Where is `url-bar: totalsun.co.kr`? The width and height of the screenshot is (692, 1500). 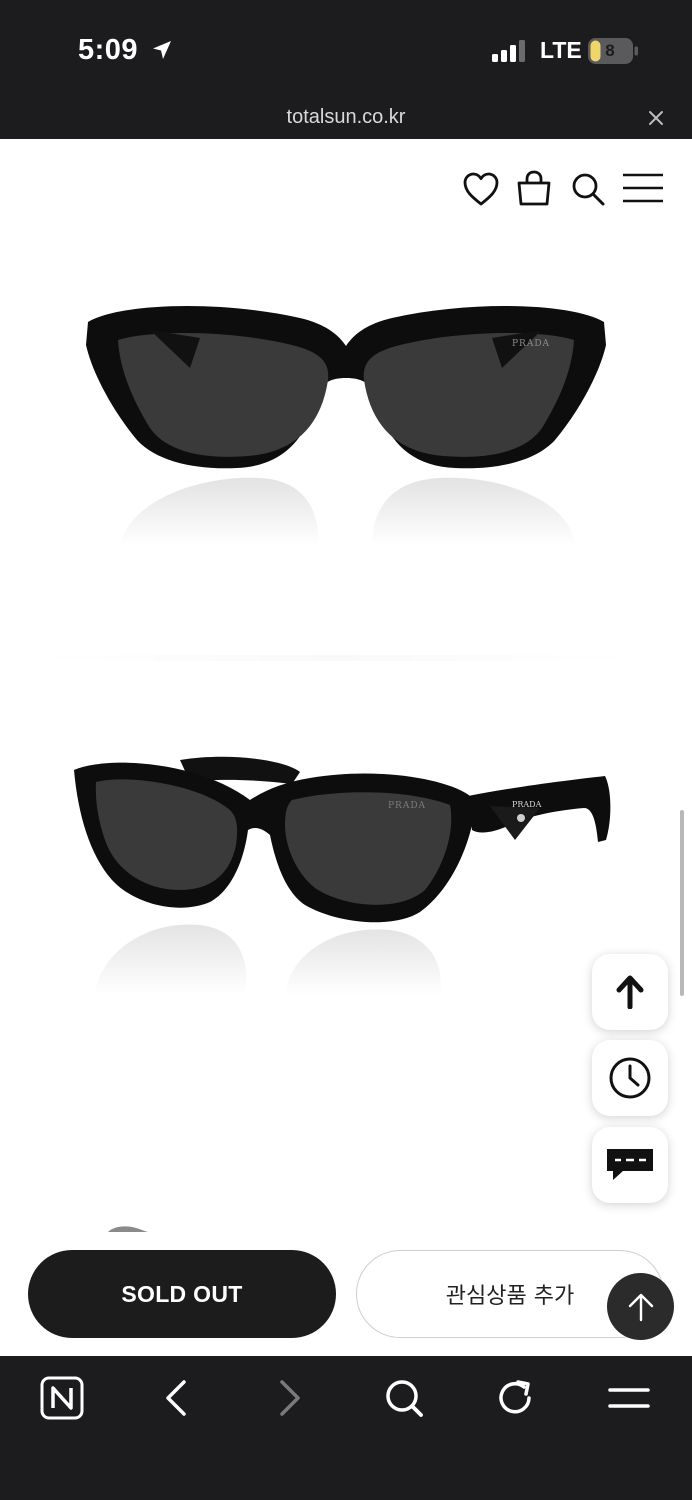 url-bar: totalsun.co.kr is located at coordinates (346, 119).